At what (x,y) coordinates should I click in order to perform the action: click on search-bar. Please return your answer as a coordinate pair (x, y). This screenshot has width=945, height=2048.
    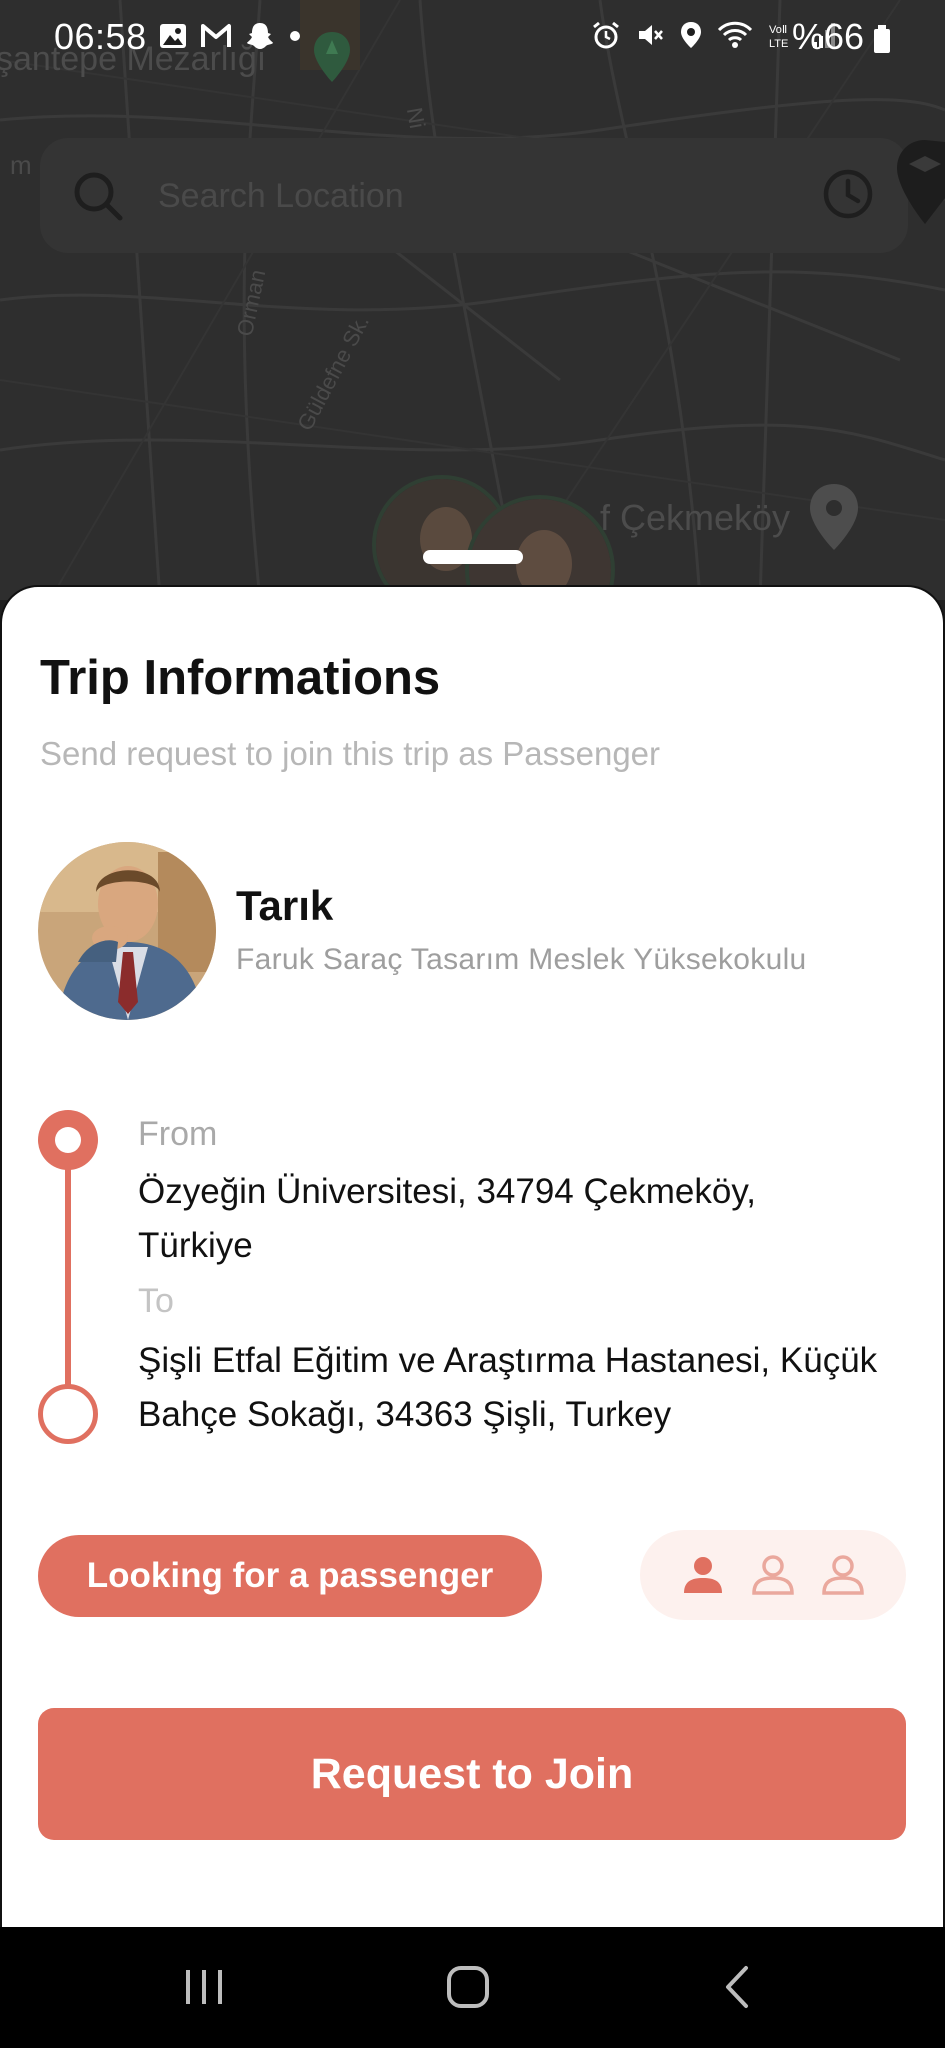
    Looking at the image, I should click on (474, 195).